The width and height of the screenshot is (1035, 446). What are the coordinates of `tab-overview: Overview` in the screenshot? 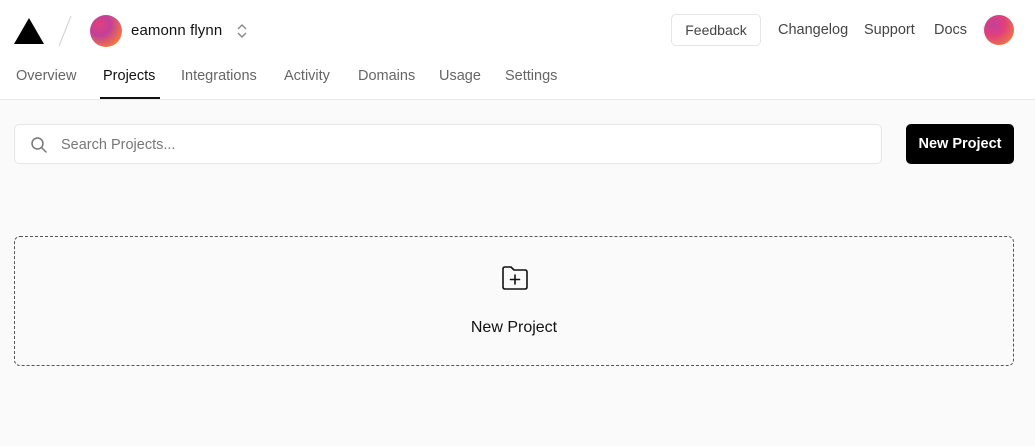 It's located at (46, 76).